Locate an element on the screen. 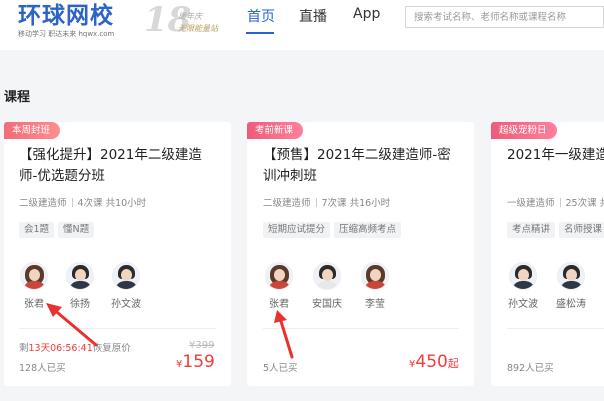 The image size is (604, 401). sold-count: 892人已买 is located at coordinates (530, 368).